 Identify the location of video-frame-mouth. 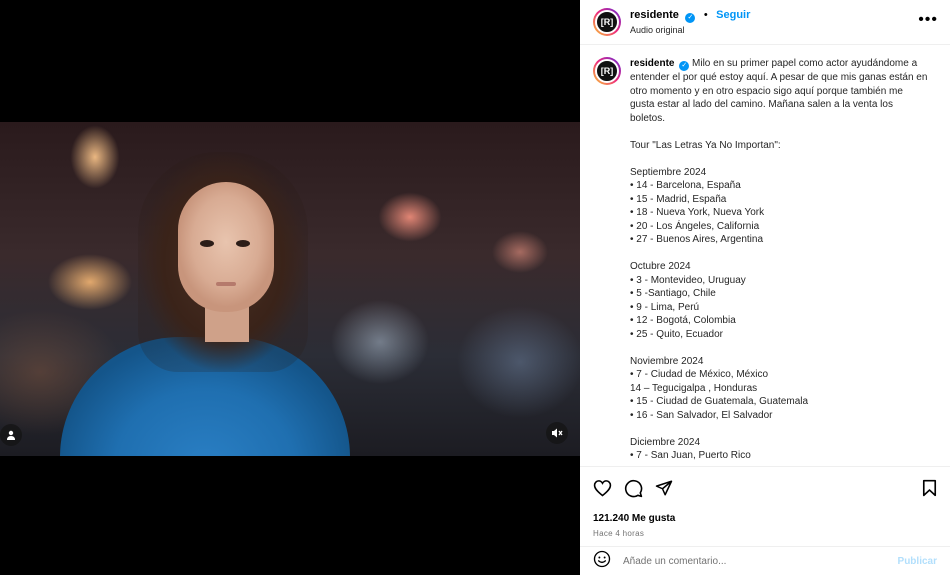
(226, 284).